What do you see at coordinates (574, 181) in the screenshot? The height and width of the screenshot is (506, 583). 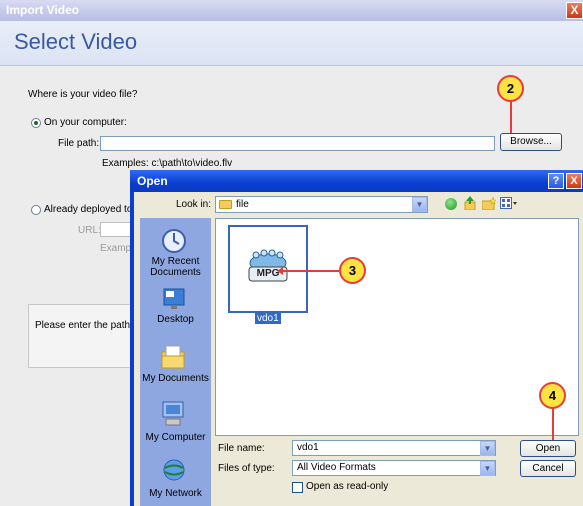 I see `open-close-button: X` at bounding box center [574, 181].